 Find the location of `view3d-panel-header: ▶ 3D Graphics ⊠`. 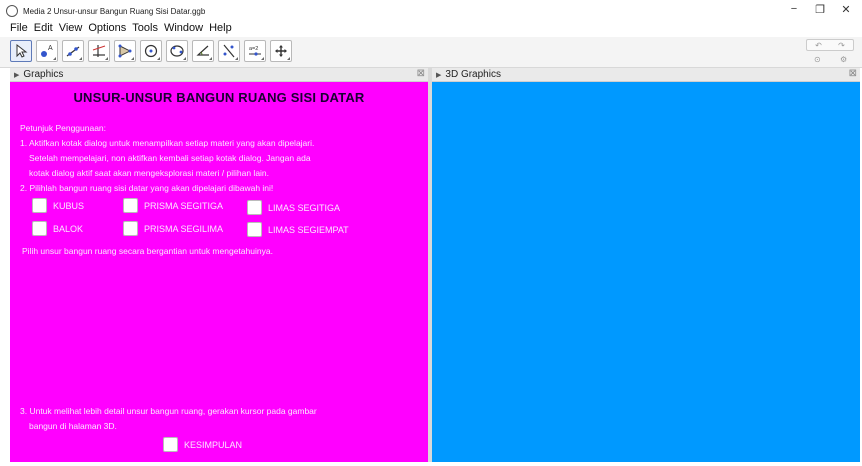

view3d-panel-header: ▶ 3D Graphics ⊠ is located at coordinates (646, 75).